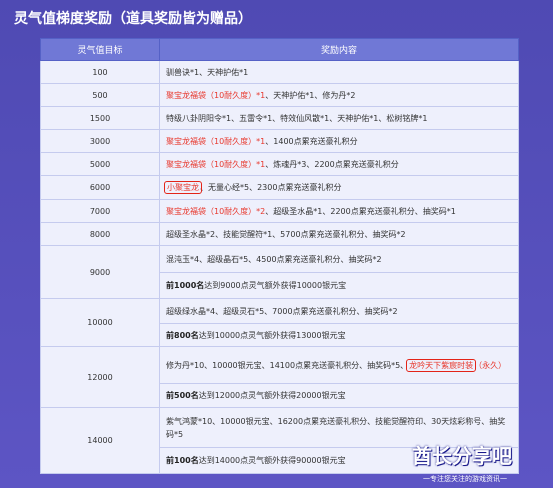 This screenshot has height=488, width=553. I want to click on reward-cell: 聚宝龙福袋（10耐久度）*1、炼魂丹*3、2200点累充送豪礼积分, so click(339, 164).